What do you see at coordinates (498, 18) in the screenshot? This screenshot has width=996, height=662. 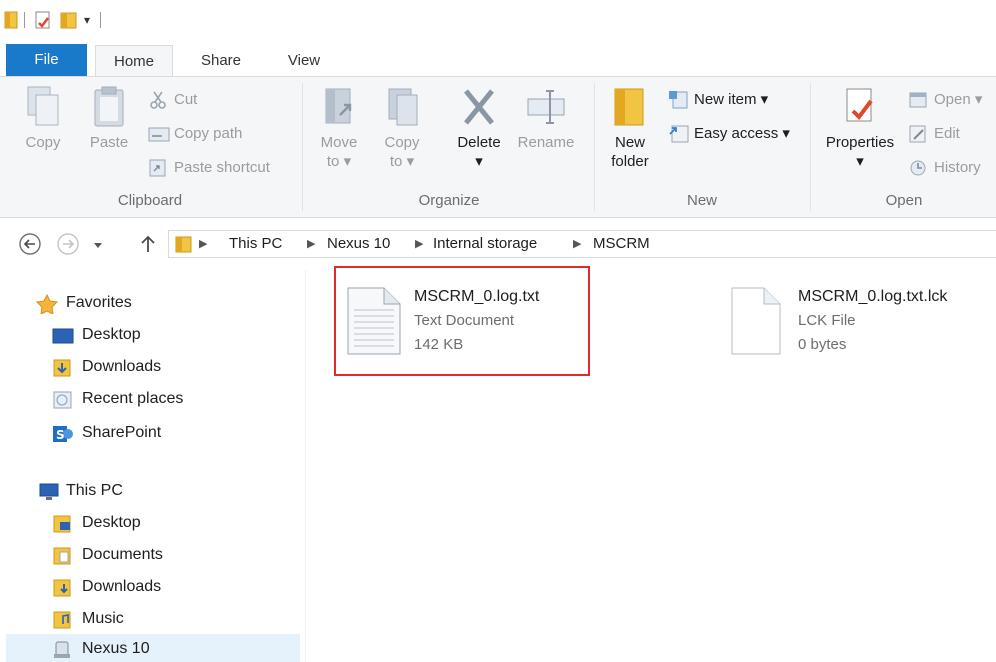 I see `title-bar: ▾` at bounding box center [498, 18].